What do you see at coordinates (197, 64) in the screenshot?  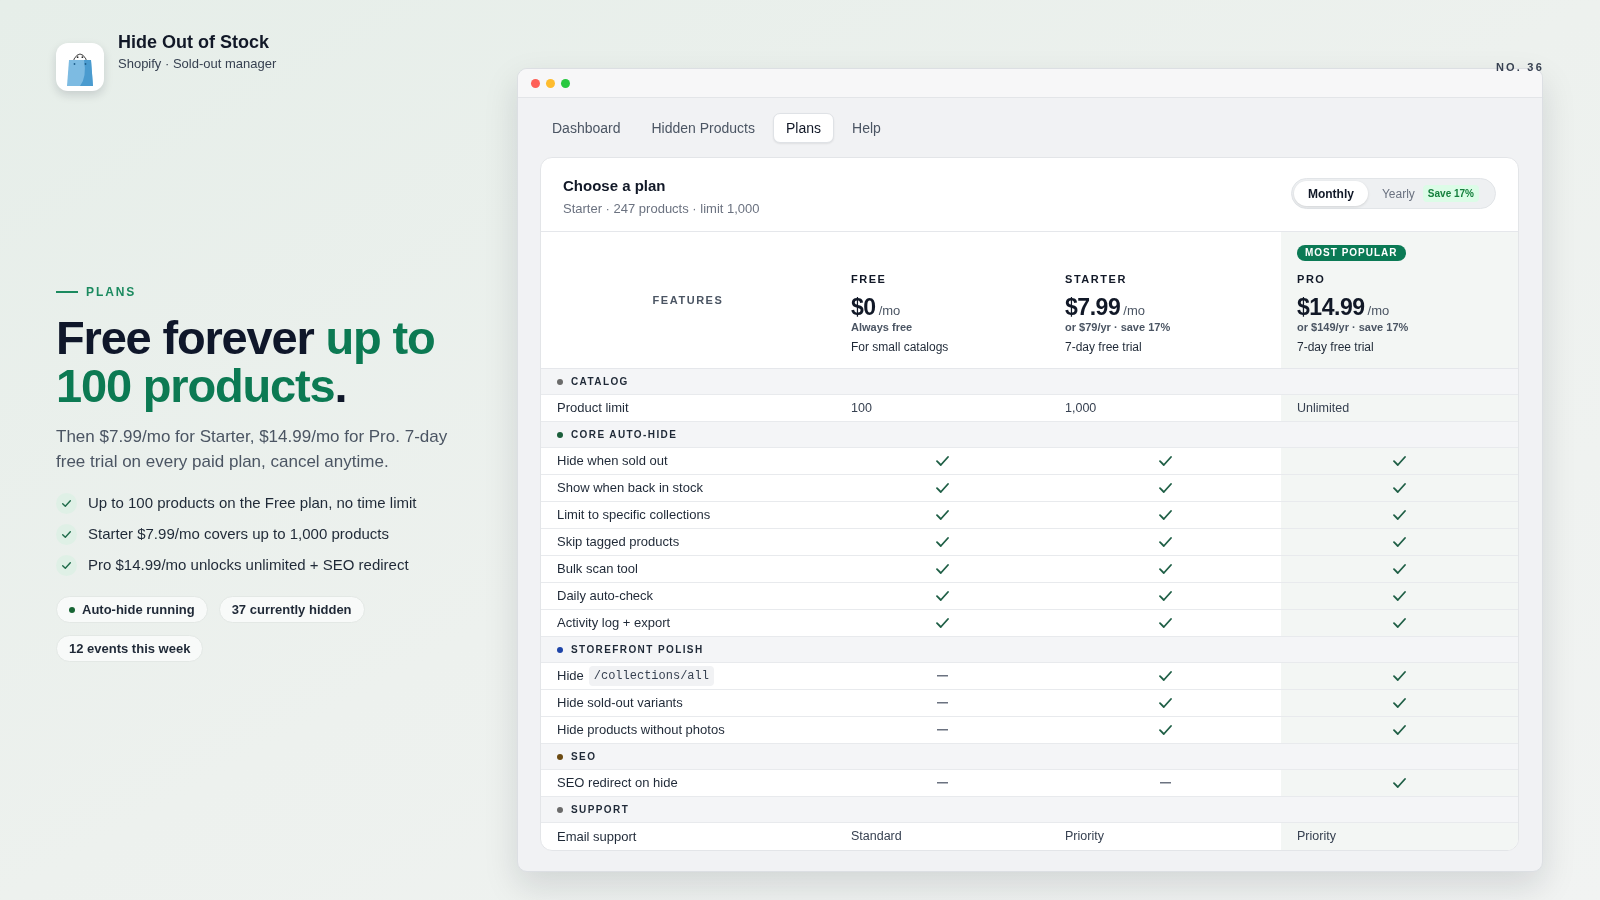 I see `app-subtitle: Shopify · Sold-out manager` at bounding box center [197, 64].